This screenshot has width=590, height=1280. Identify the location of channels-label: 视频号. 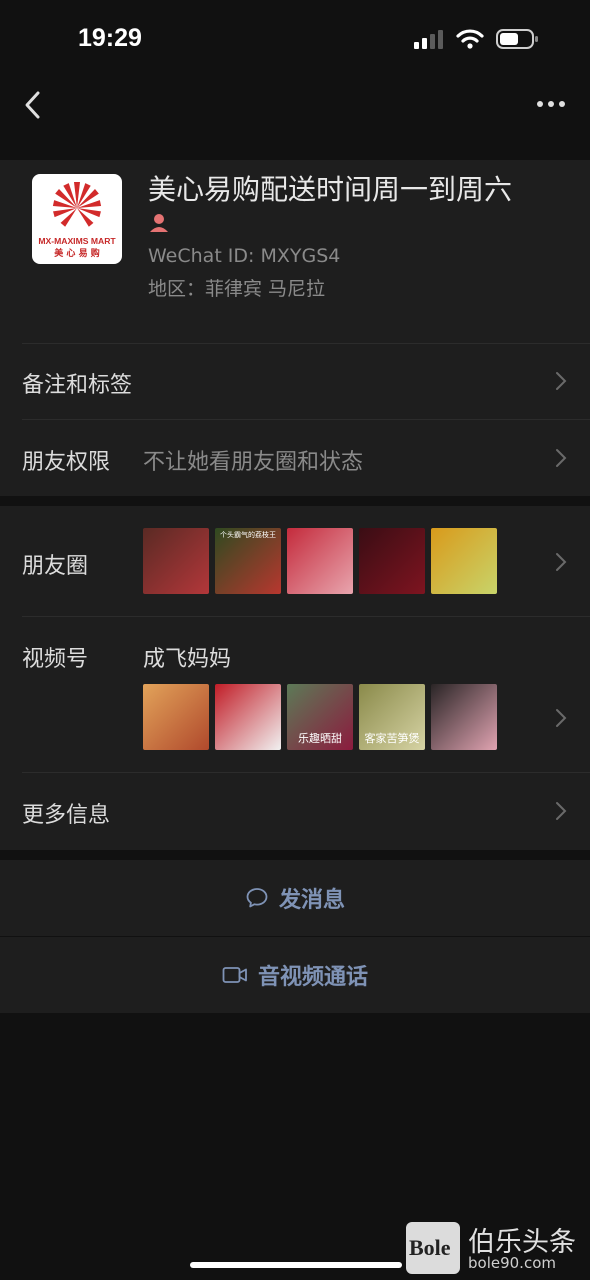
(55, 659).